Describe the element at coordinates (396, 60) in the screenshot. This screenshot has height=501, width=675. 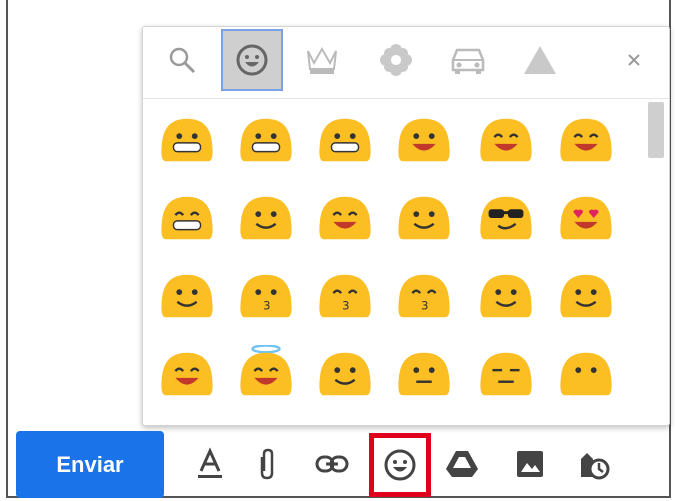
I see `flower-icon` at that location.